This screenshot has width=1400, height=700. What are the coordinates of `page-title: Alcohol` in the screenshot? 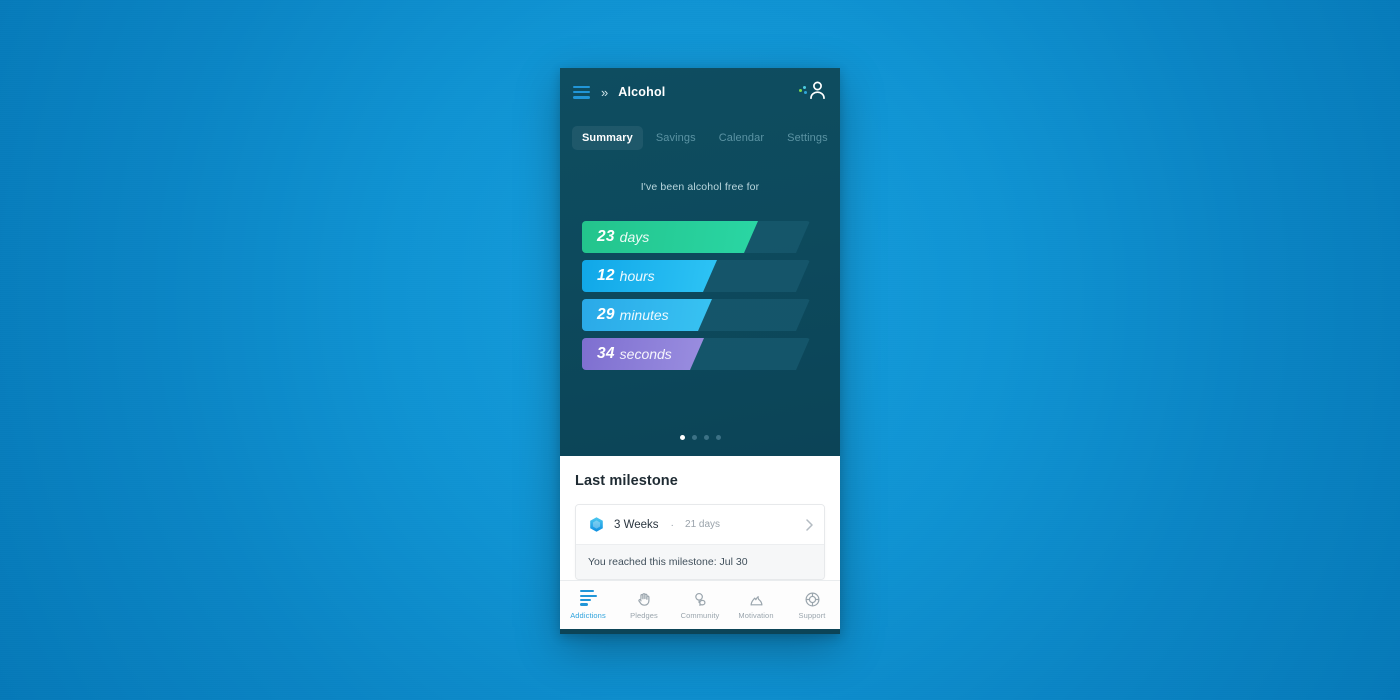 It's located at (642, 92).